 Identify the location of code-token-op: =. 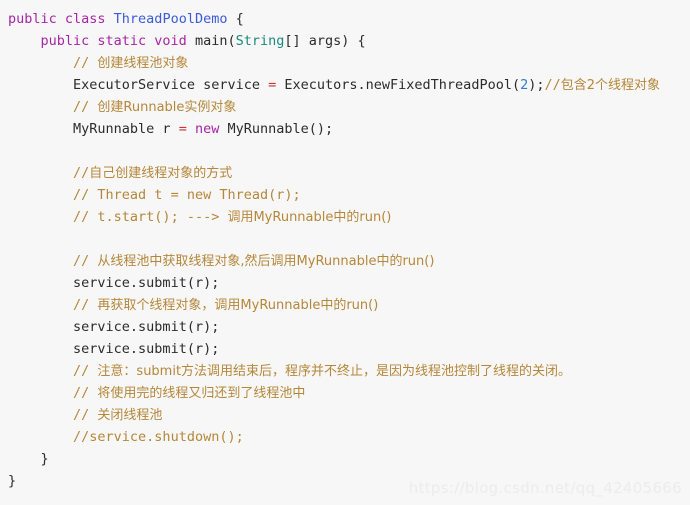
(182, 129).